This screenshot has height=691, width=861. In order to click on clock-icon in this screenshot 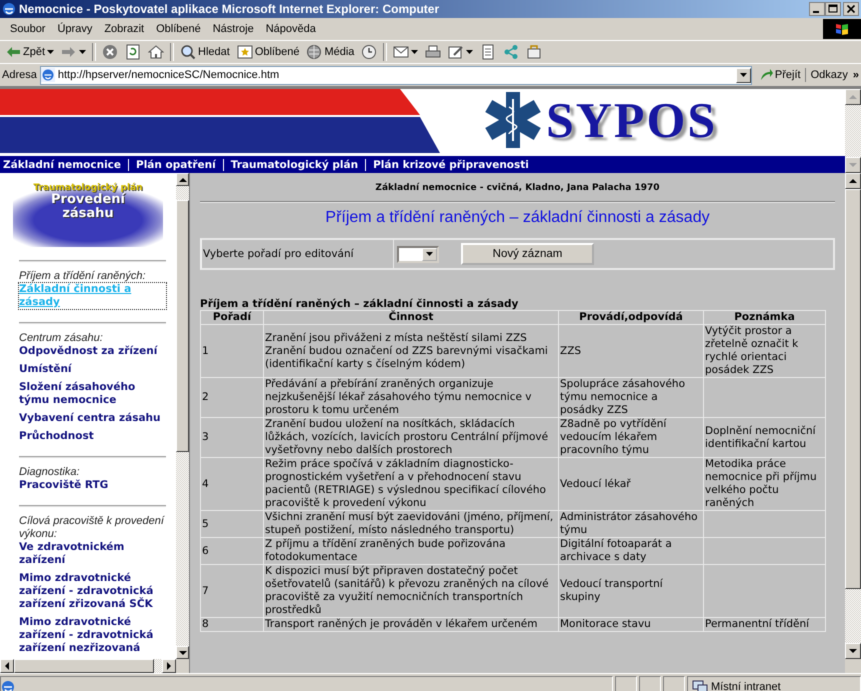, I will do `click(369, 52)`.